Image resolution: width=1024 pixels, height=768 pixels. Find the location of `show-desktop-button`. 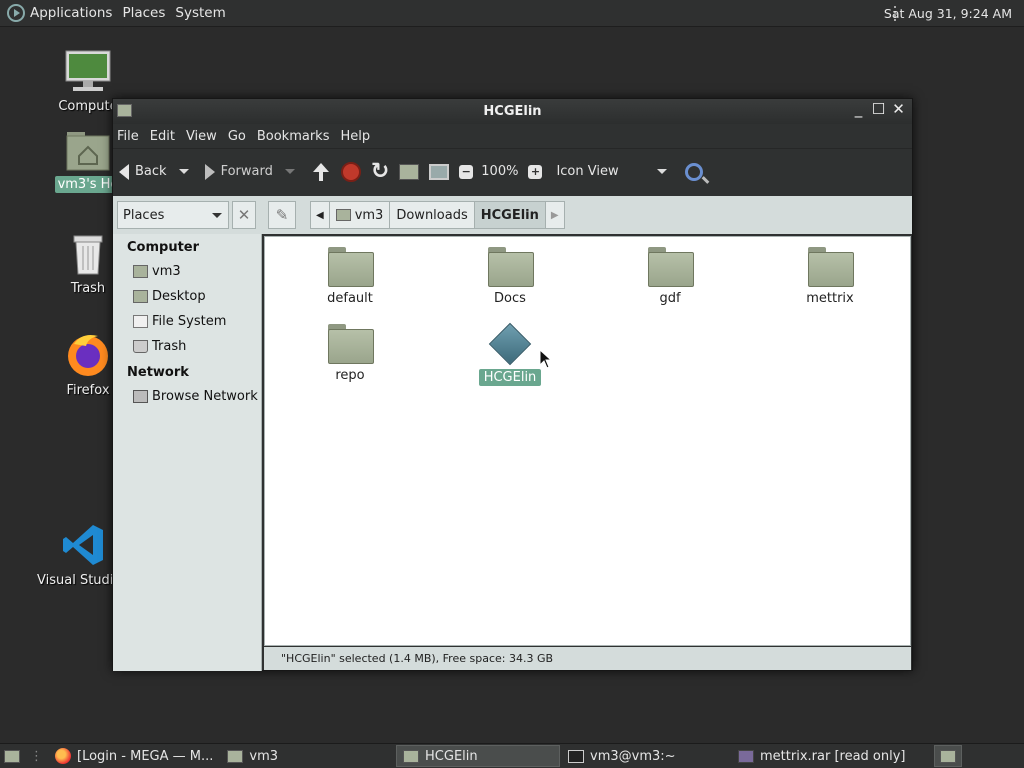

show-desktop-button is located at coordinates (12, 756).